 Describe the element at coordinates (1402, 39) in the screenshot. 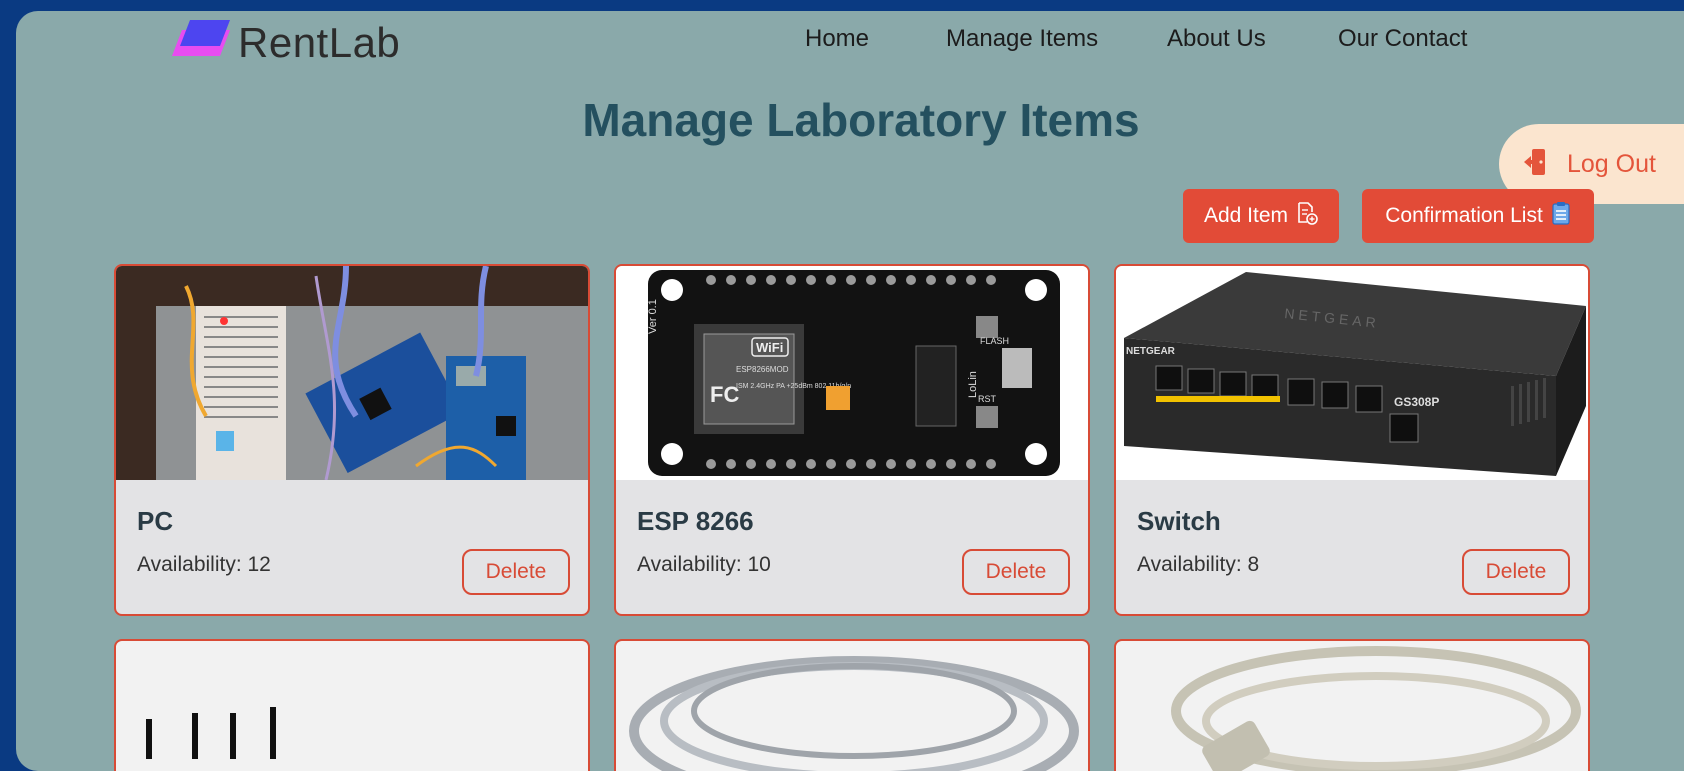

I see `nav-our-contact: Our Contact` at that location.